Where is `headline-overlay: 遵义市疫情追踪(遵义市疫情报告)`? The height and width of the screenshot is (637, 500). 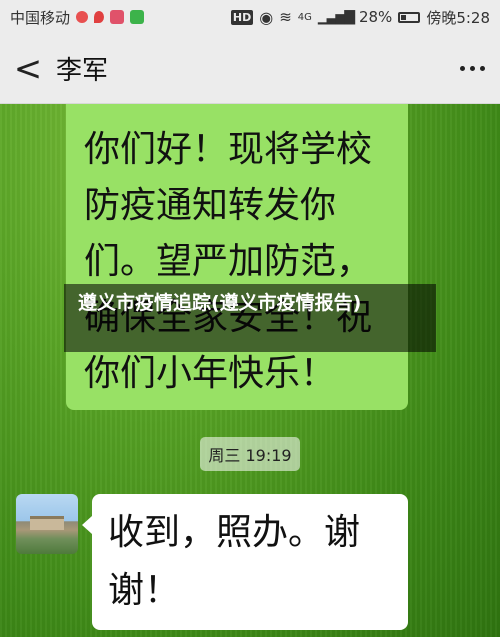 headline-overlay: 遵义市疫情追踪(遵义市疫情报告) is located at coordinates (250, 318).